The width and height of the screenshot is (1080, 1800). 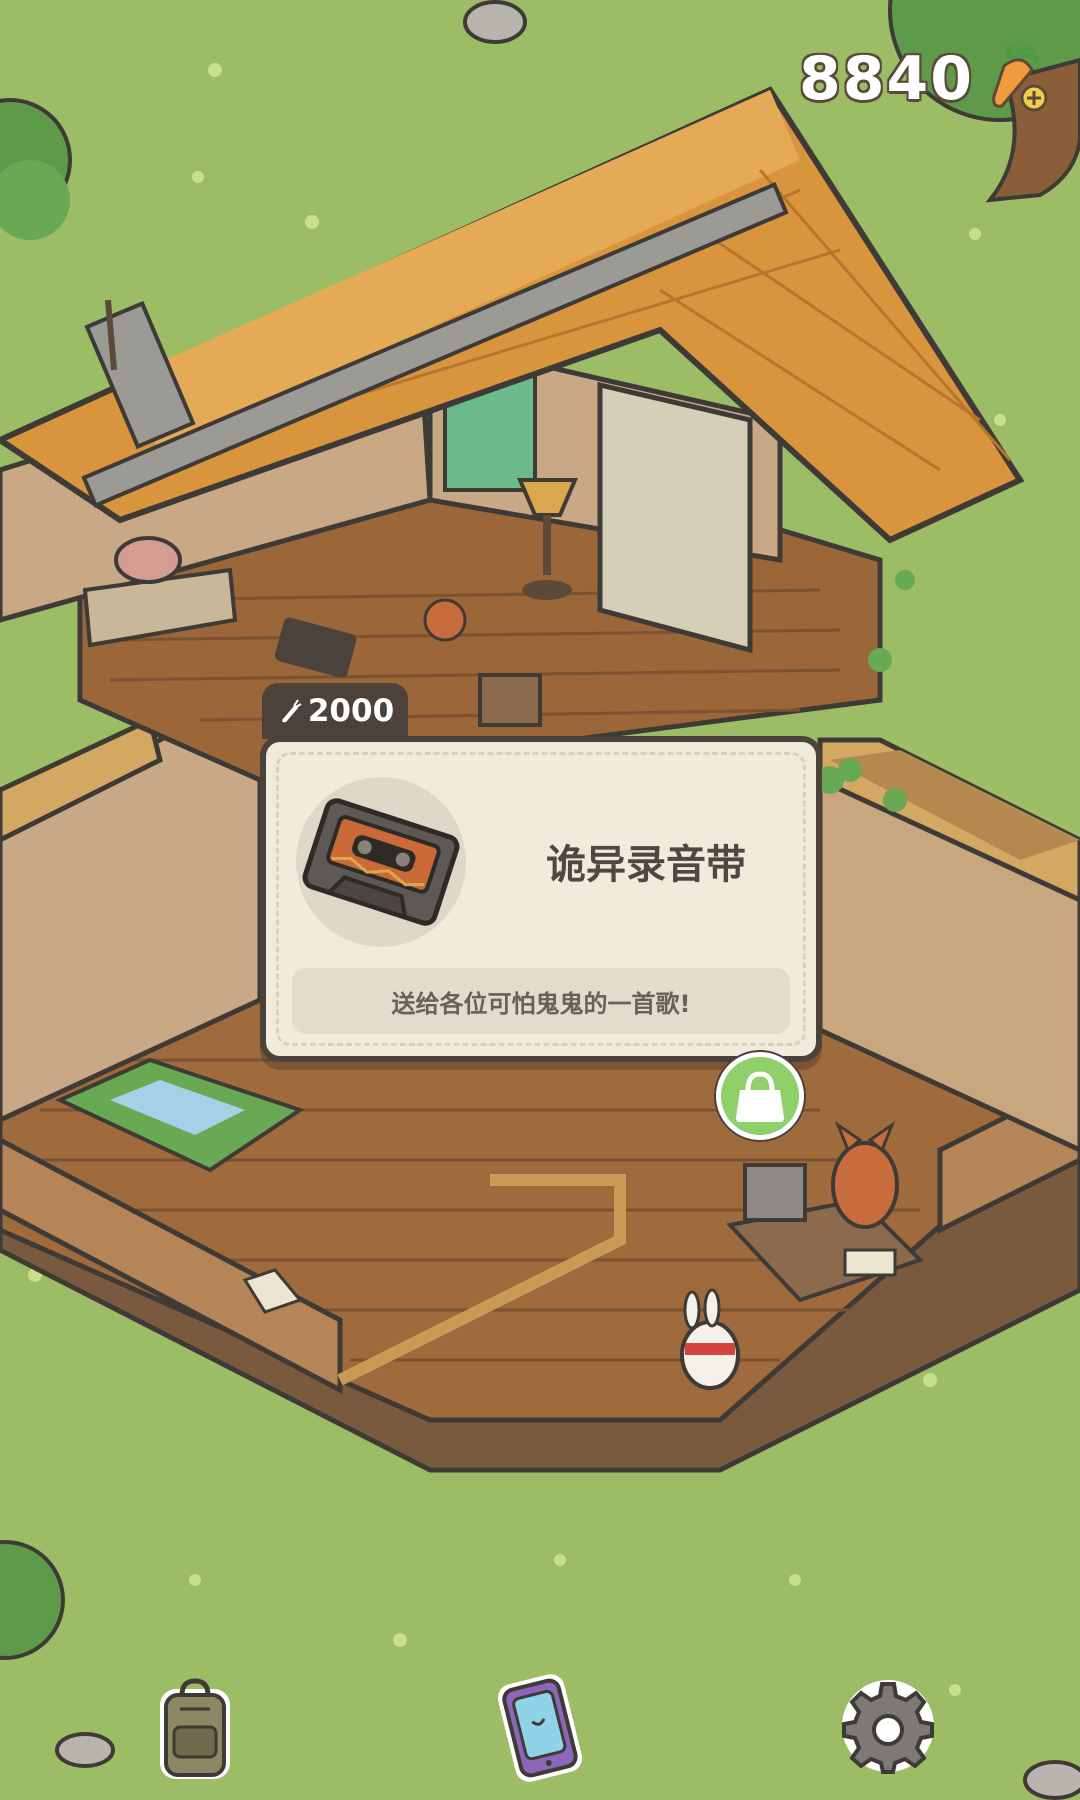 What do you see at coordinates (1017, 79) in the screenshot?
I see `carrot-plus-icon` at bounding box center [1017, 79].